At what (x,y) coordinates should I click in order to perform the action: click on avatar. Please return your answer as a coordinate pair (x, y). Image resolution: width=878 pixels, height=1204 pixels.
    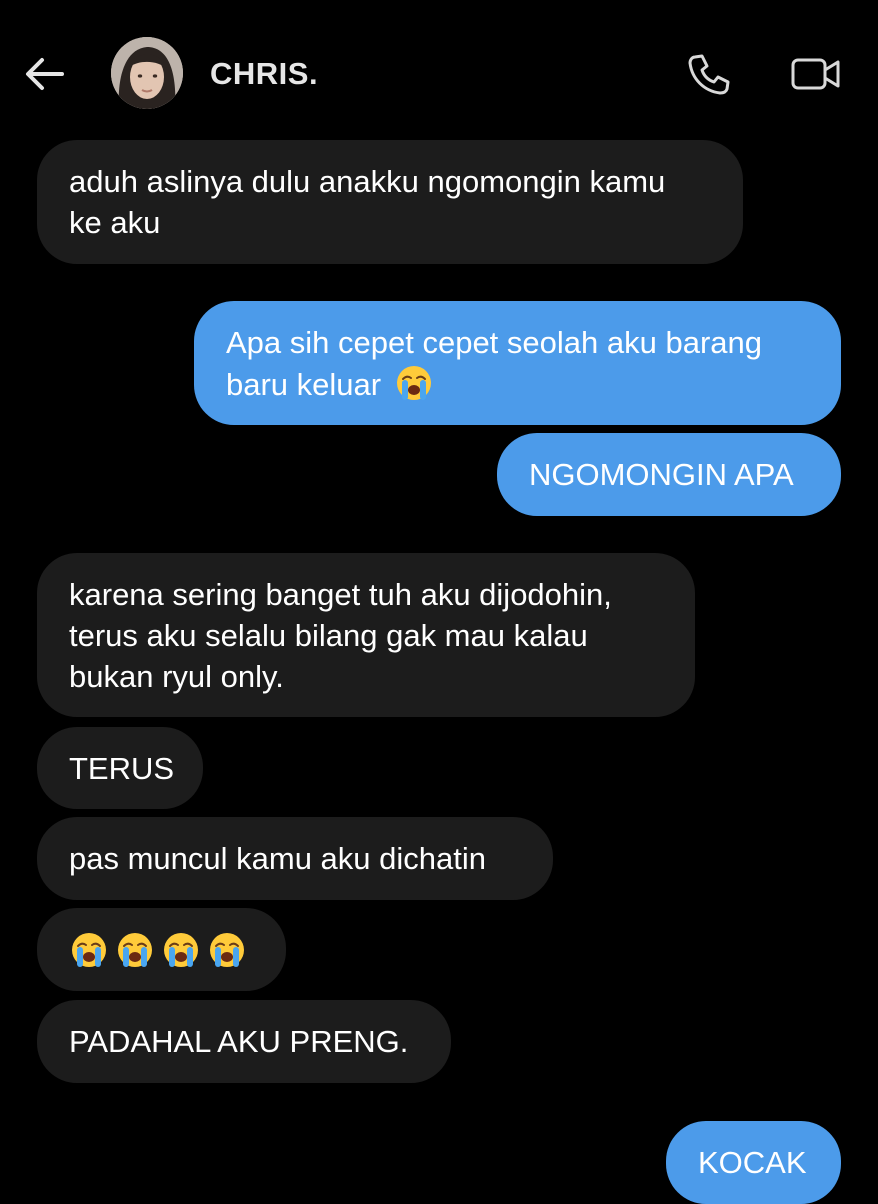
    Looking at the image, I should click on (147, 73).